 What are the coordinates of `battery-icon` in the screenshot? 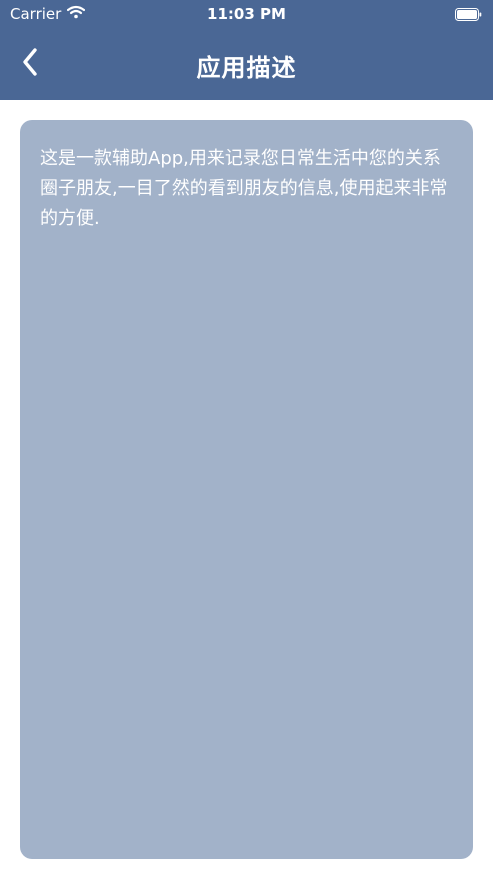 It's located at (468, 14).